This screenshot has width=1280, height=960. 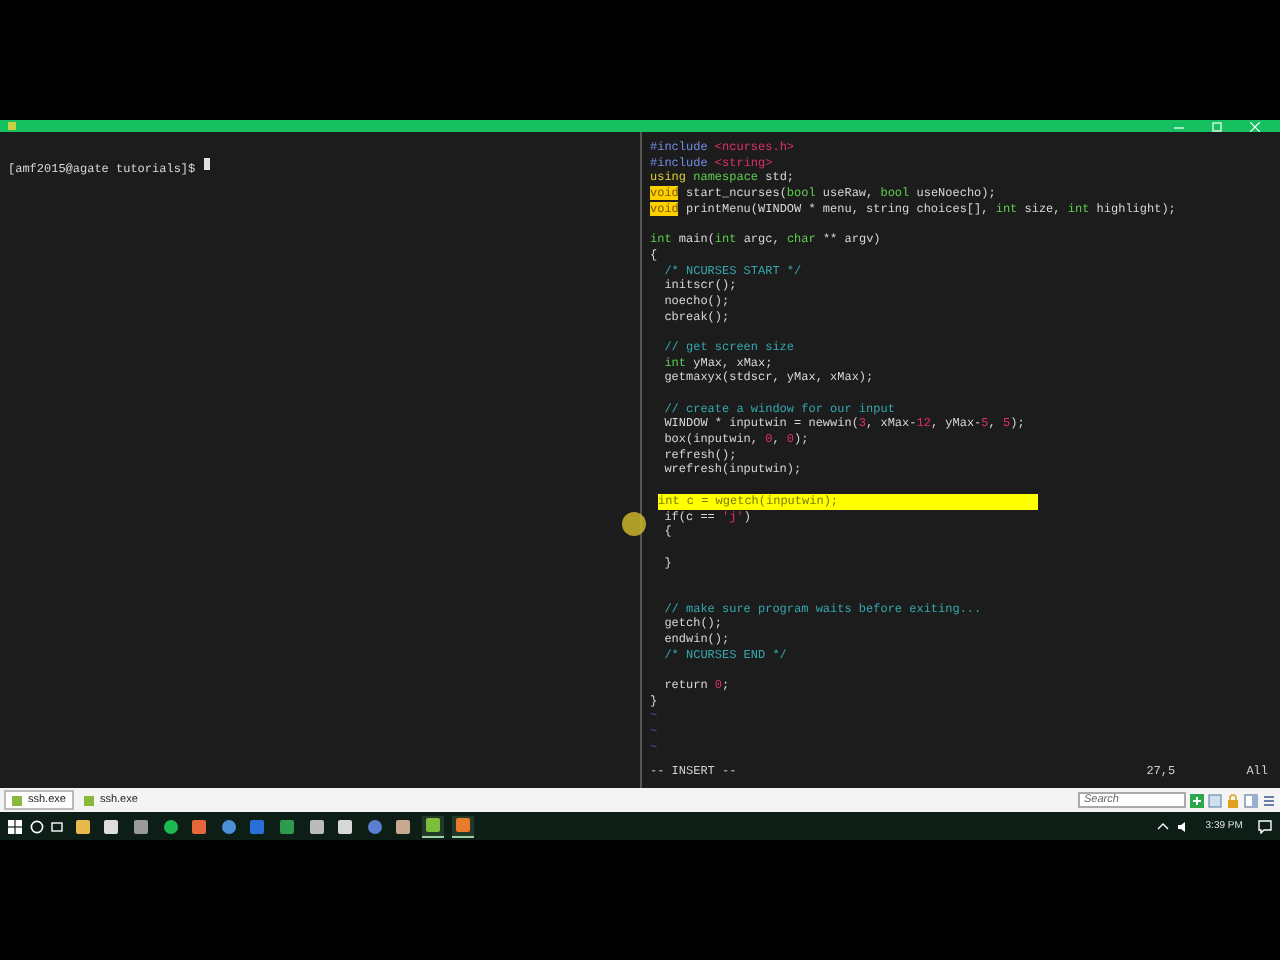 I want to click on windows-start-icon, so click(x=15, y=826).